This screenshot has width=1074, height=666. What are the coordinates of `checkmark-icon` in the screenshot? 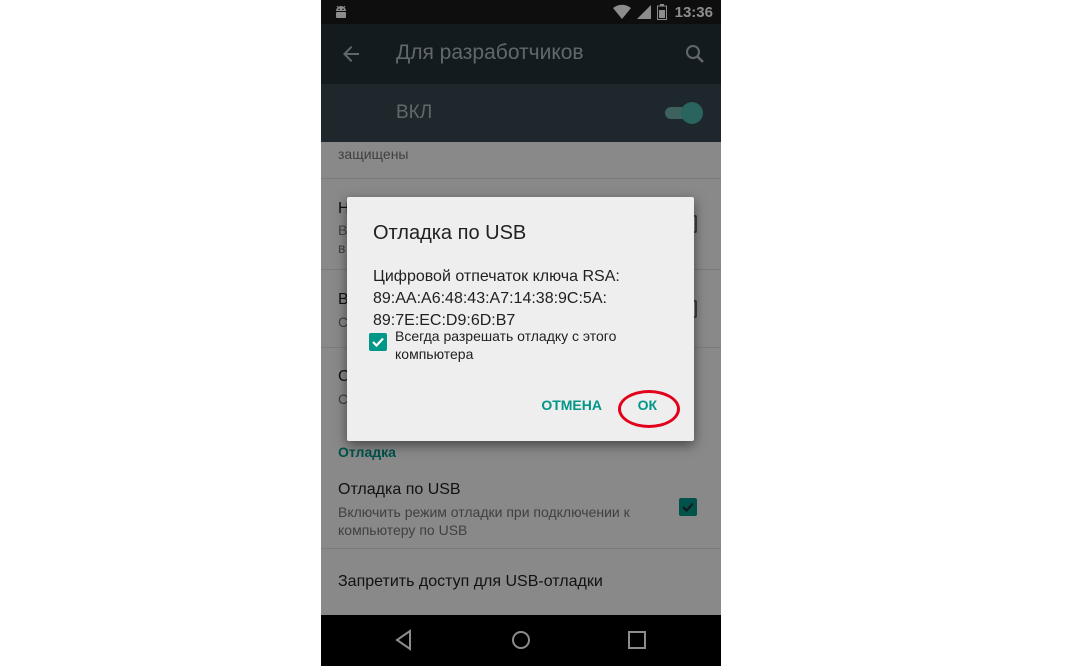 It's located at (378, 342).